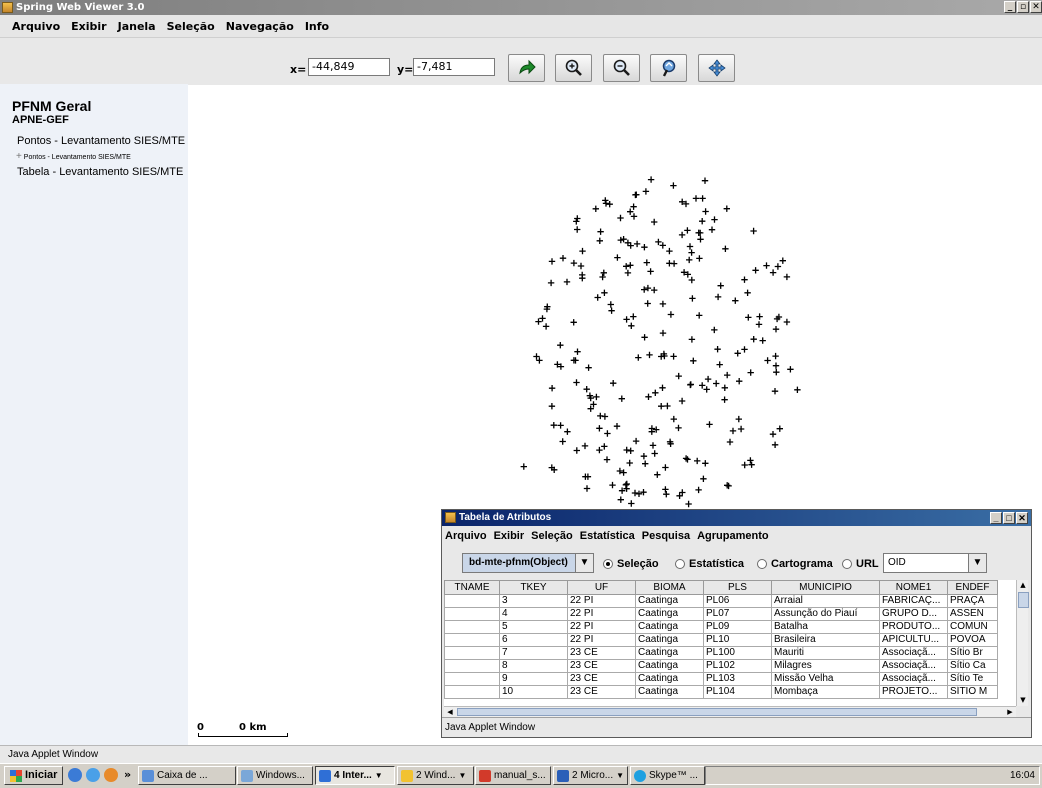  I want to click on radio-selecao: Seleção, so click(631, 564).